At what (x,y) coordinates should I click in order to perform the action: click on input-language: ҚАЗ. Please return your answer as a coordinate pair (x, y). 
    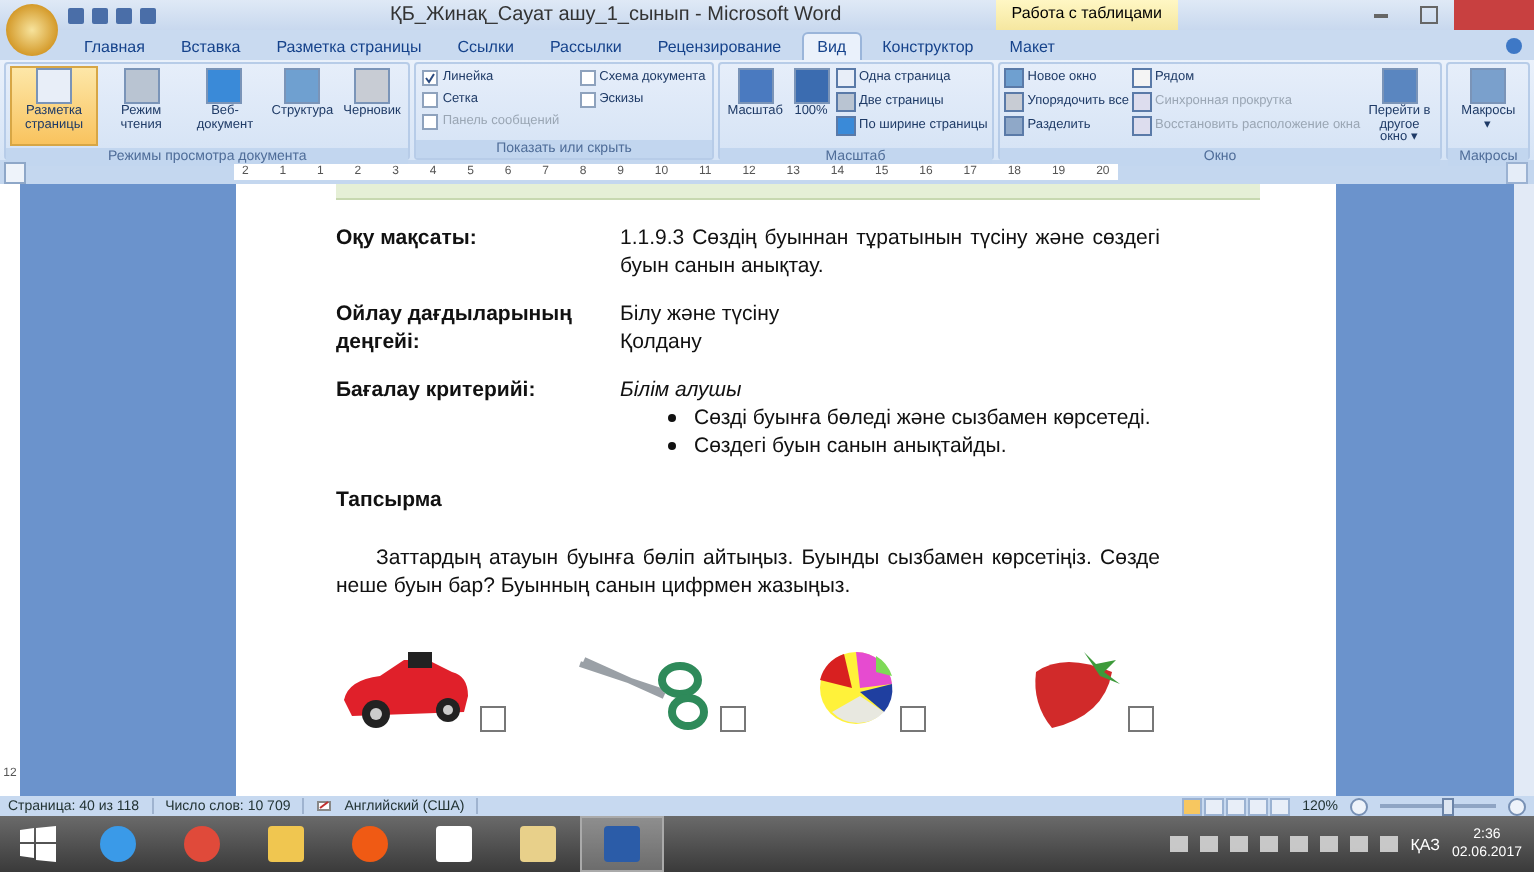
    Looking at the image, I should click on (1425, 844).